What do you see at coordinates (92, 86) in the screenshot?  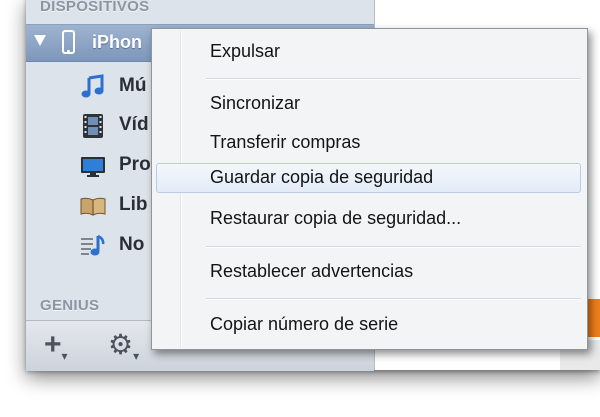 I see `music-icon` at bounding box center [92, 86].